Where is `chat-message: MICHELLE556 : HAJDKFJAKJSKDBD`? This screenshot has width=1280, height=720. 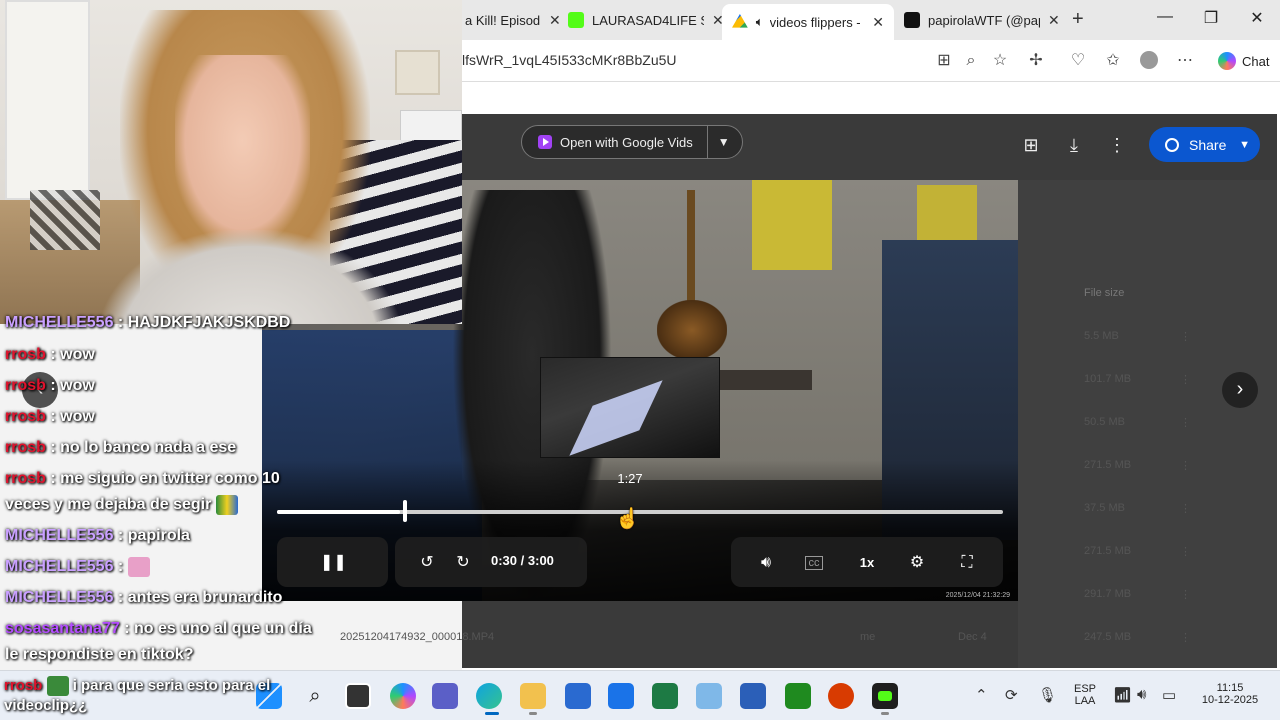
chat-message: MICHELLE556 : HAJDKFJAKJSKDBD is located at coordinates (165, 323).